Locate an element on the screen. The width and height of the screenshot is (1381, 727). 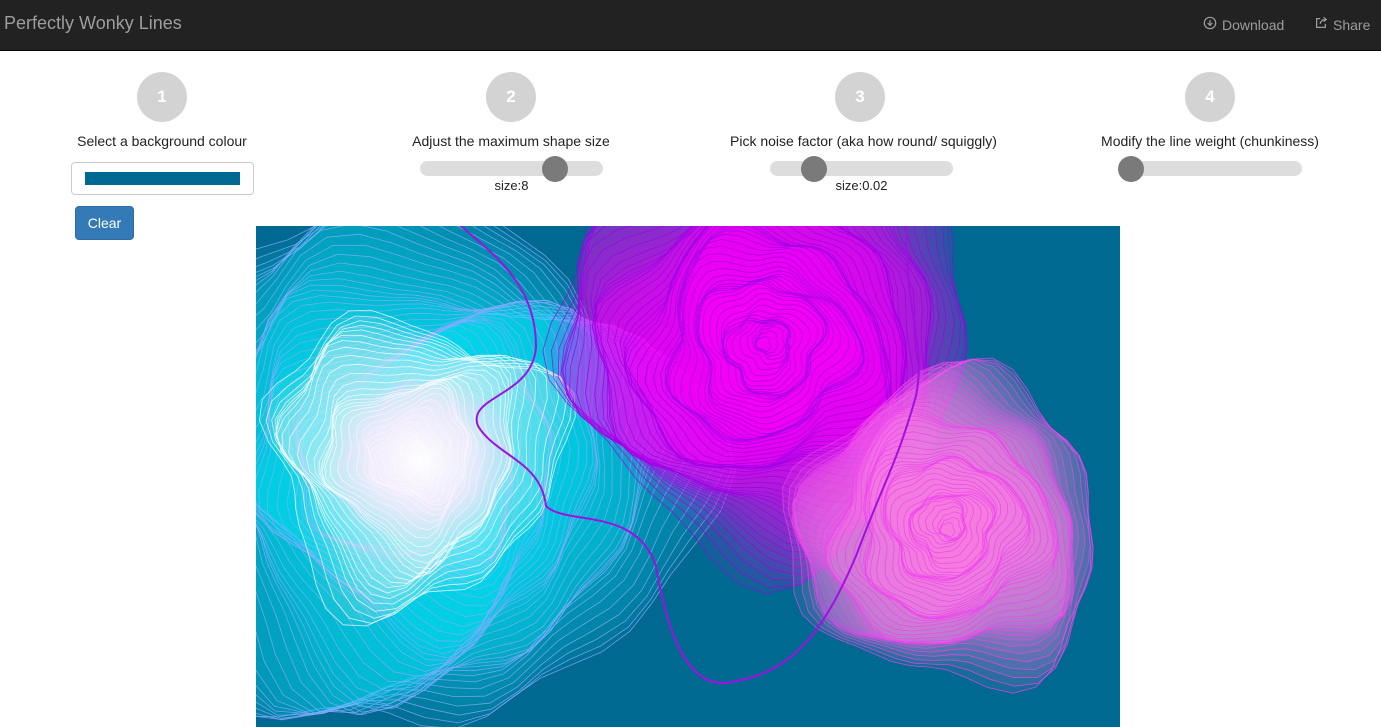
step-number-circle: 4 is located at coordinates (1210, 97).